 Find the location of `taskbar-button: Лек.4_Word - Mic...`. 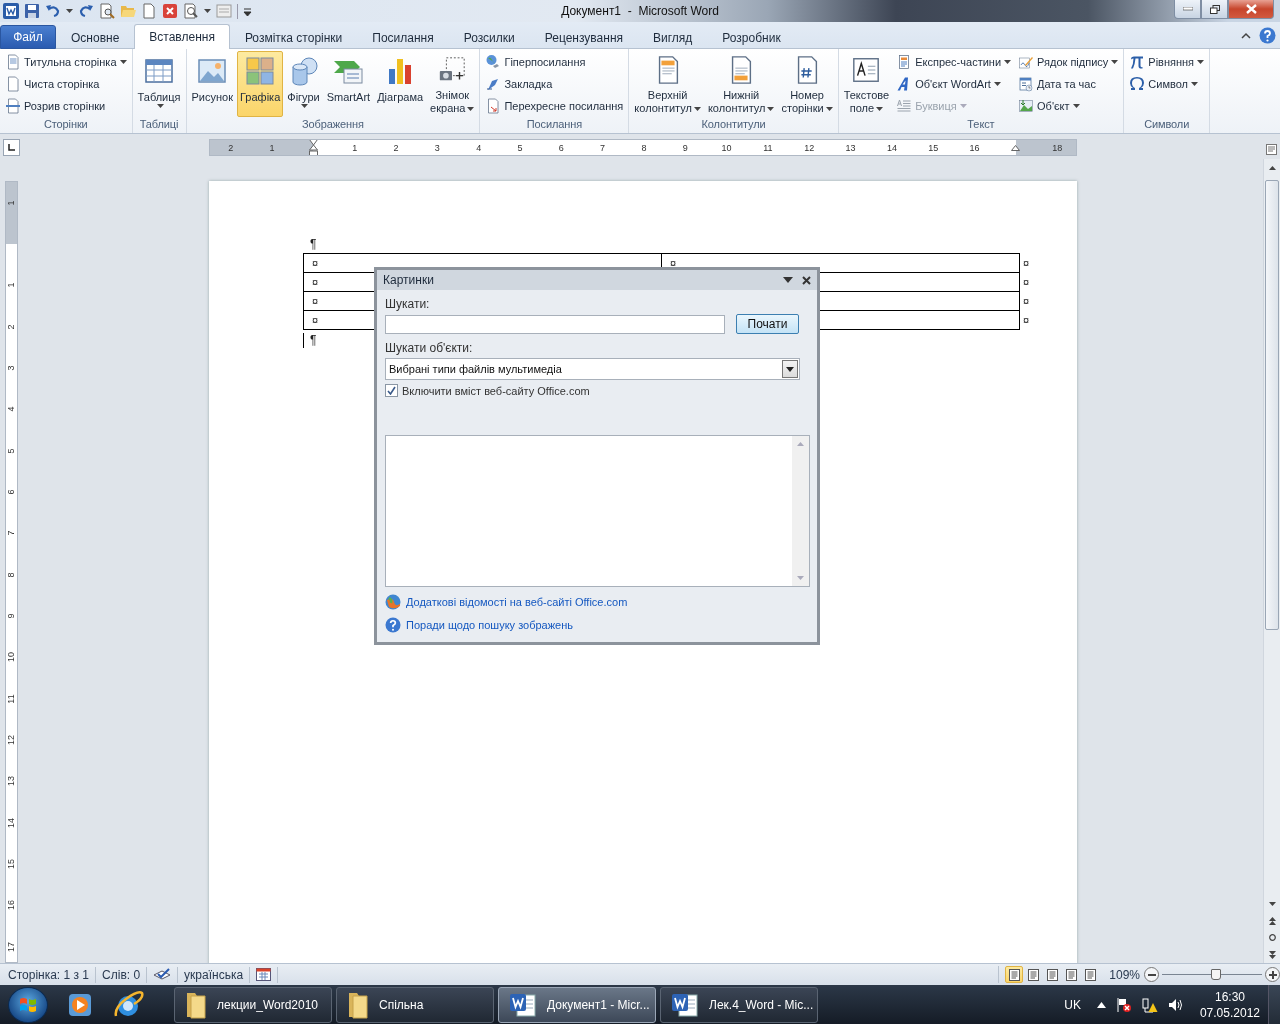

taskbar-button: Лек.4_Word - Mic... is located at coordinates (739, 1005).